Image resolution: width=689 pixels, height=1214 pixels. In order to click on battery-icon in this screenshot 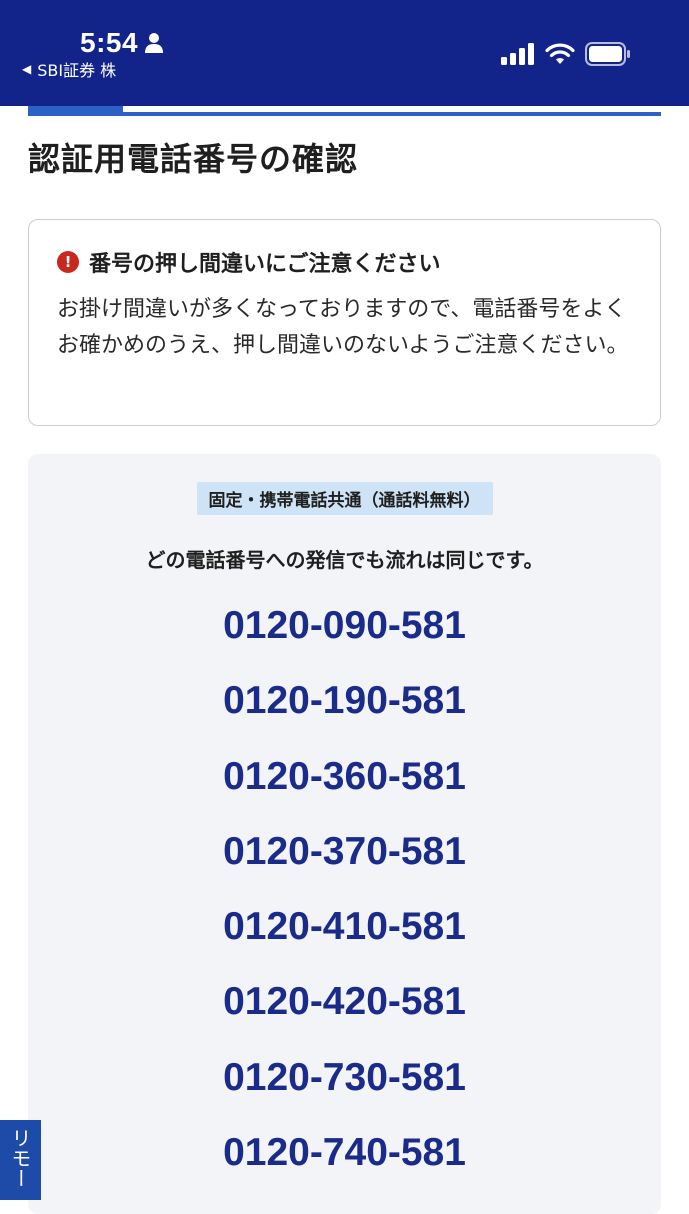, I will do `click(608, 56)`.